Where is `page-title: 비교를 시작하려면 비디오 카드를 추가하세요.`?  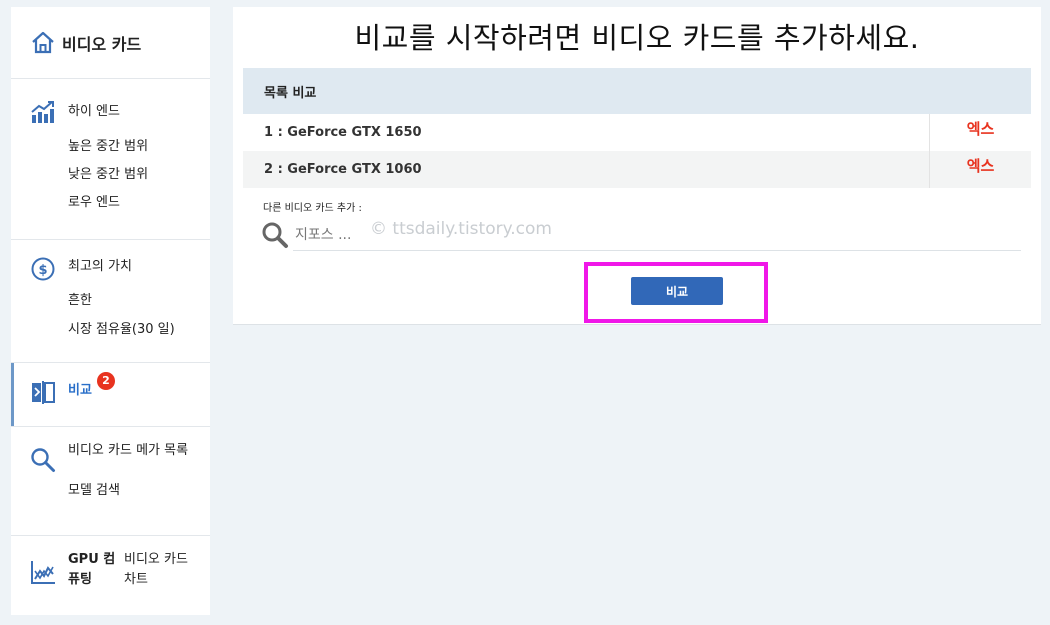 page-title: 비교를 시작하려면 비디오 카드를 추가하세요. is located at coordinates (637, 38).